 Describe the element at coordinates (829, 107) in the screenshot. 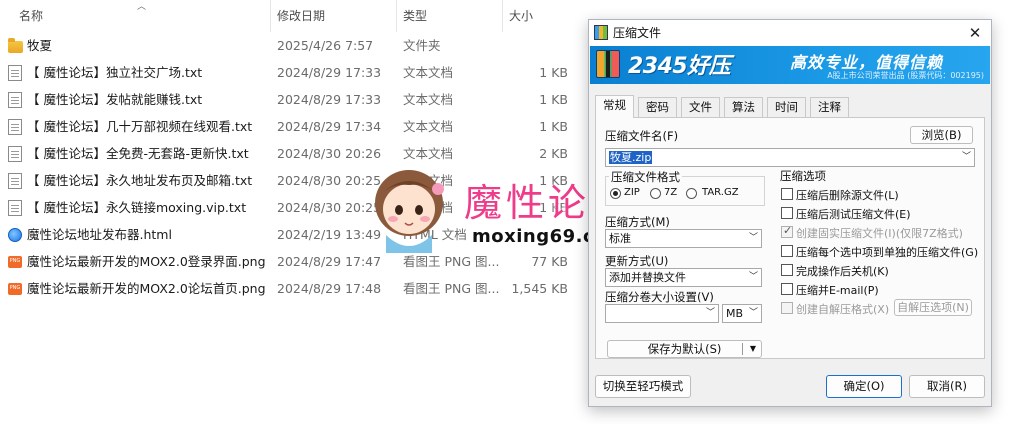

I see `tab-comment: 注释` at that location.